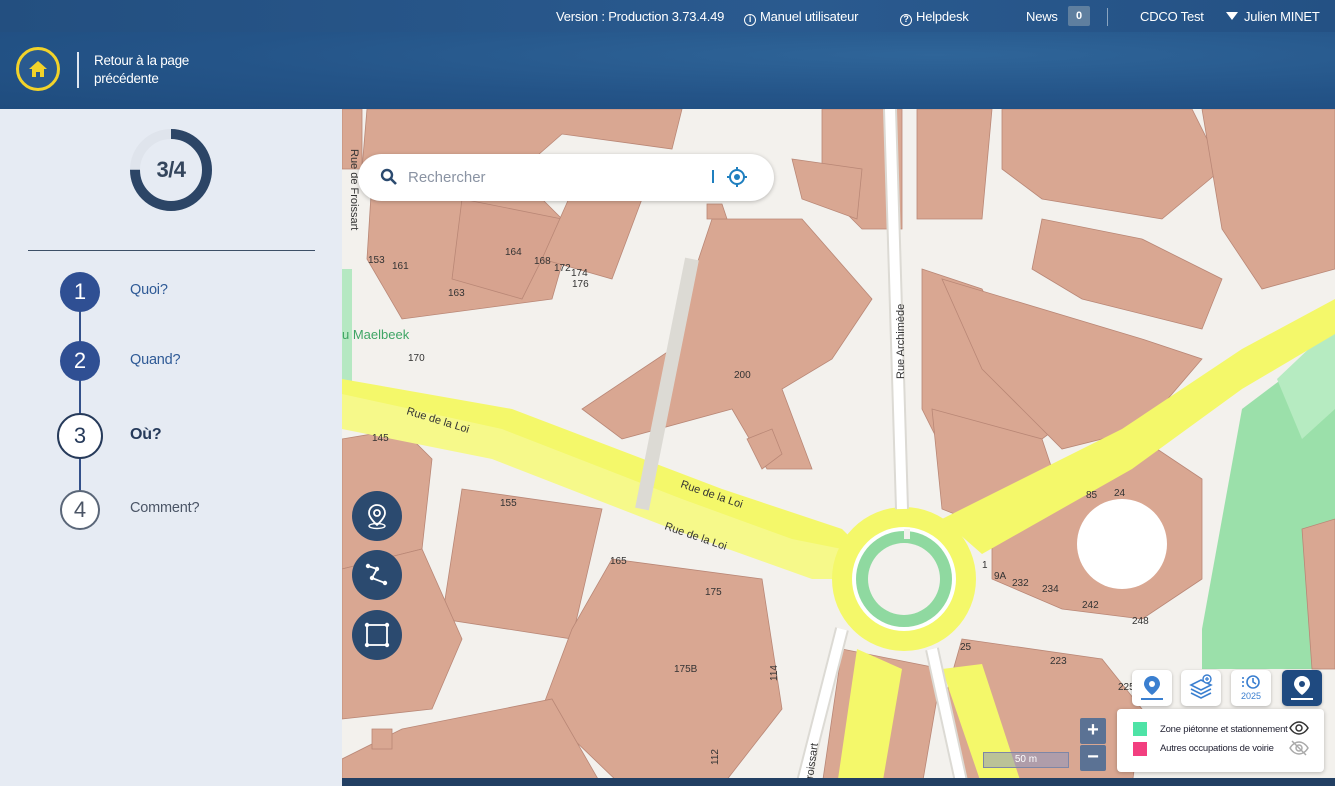 The image size is (1335, 786). I want to click on house-number: 223, so click(1058, 661).